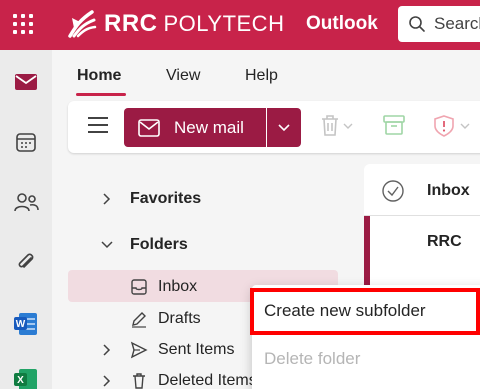 The height and width of the screenshot is (389, 480). Describe the element at coordinates (209, 127) in the screenshot. I see `new-mail-label: New mail` at that location.